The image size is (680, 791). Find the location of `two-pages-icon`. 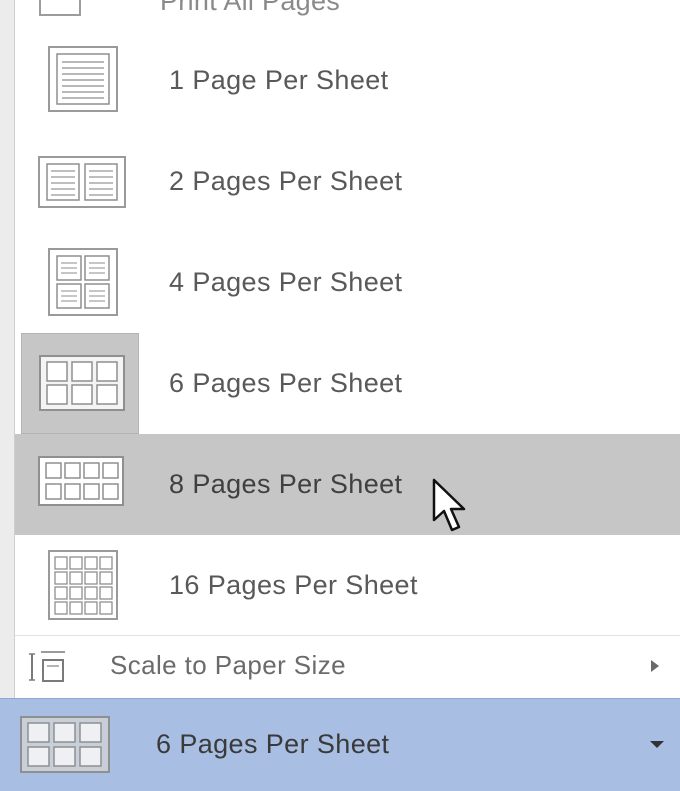

two-pages-icon is located at coordinates (80, 181).